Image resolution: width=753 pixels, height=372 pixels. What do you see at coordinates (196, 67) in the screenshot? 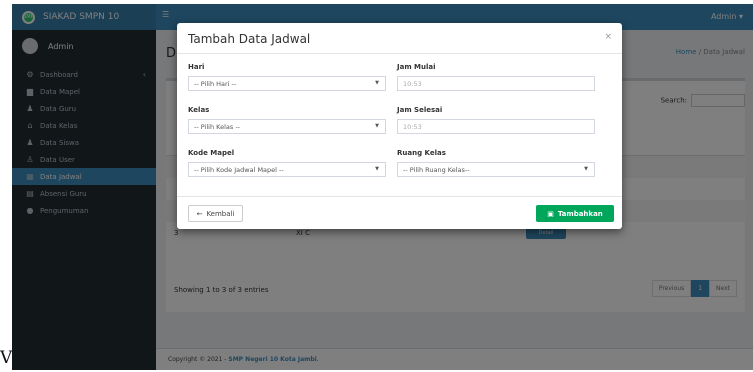
I see `hari-label: Hari` at bounding box center [196, 67].